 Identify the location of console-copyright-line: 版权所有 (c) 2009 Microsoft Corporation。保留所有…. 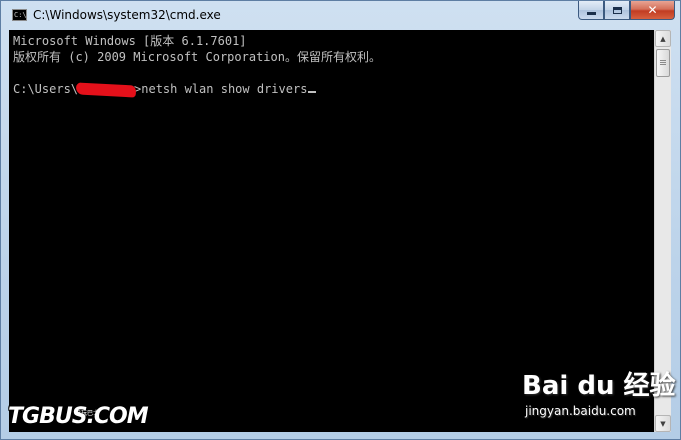
(197, 57).